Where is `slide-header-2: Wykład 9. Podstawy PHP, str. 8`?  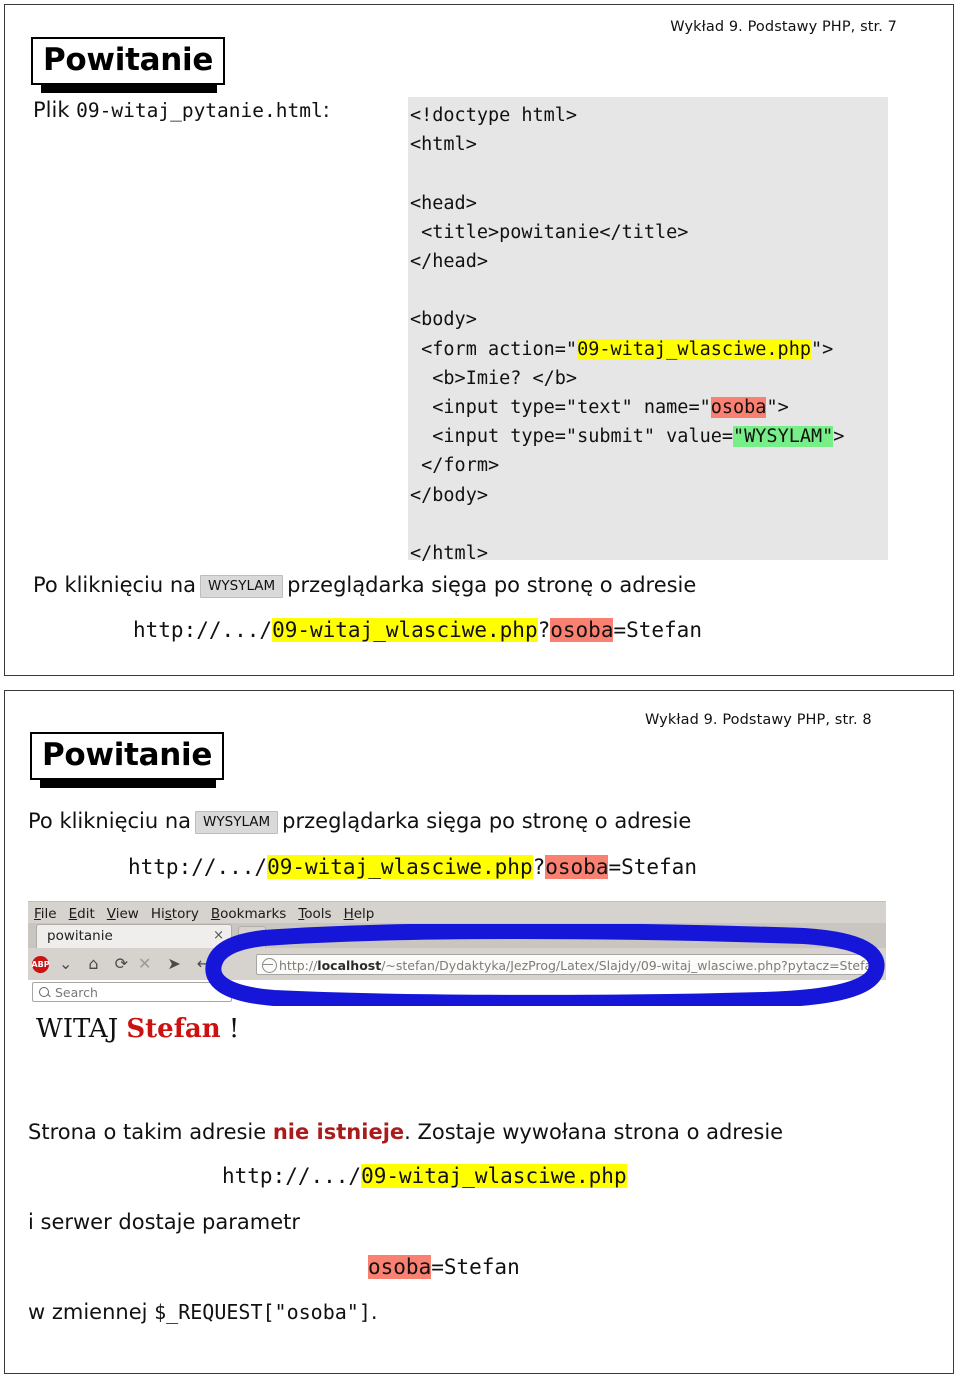
slide-header-2: Wykład 9. Podstawy PHP, str. 8 is located at coordinates (758, 720).